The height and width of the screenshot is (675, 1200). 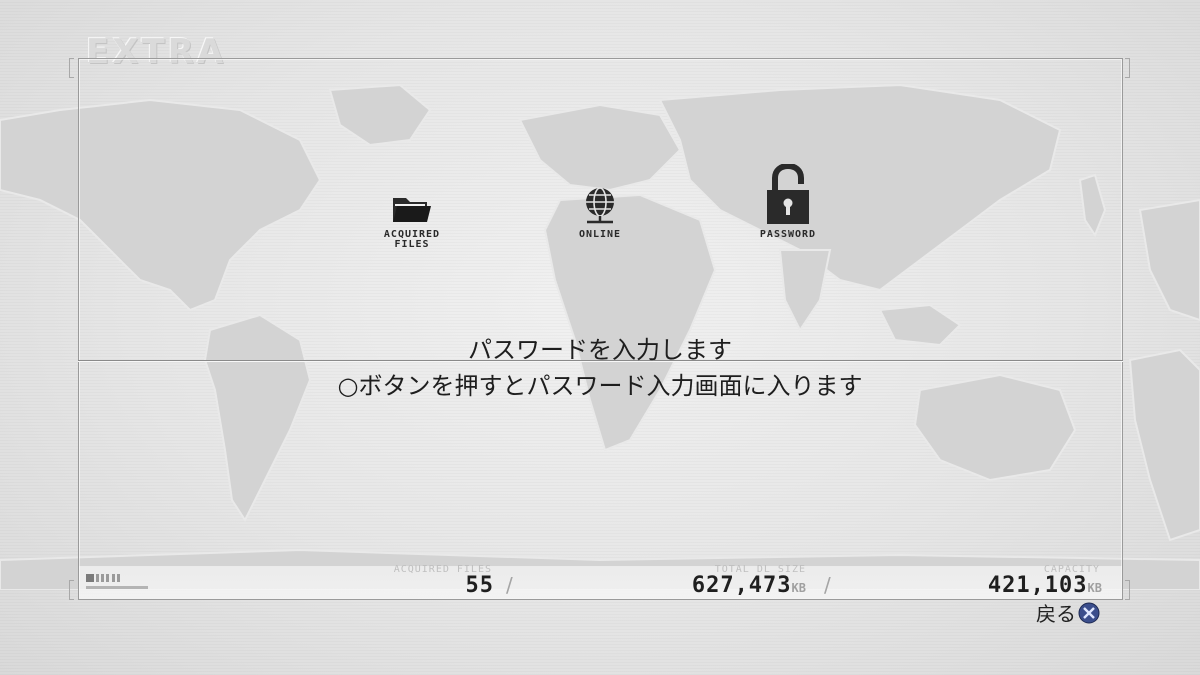 I want to click on folder-icon, so click(x=412, y=210).